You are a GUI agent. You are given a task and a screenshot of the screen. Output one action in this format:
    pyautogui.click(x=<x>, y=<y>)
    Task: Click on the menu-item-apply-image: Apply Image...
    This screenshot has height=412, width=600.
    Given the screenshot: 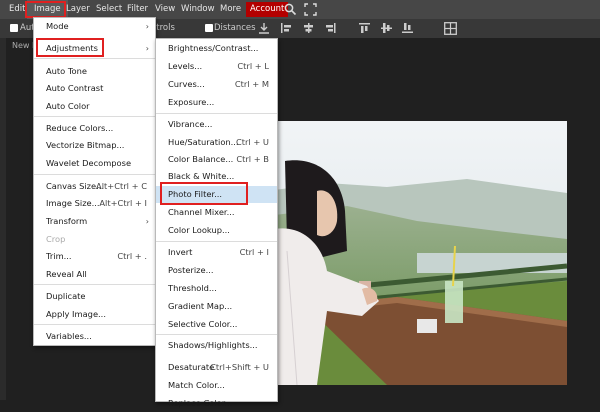 What is the action you would take?
    pyautogui.click(x=94, y=314)
    